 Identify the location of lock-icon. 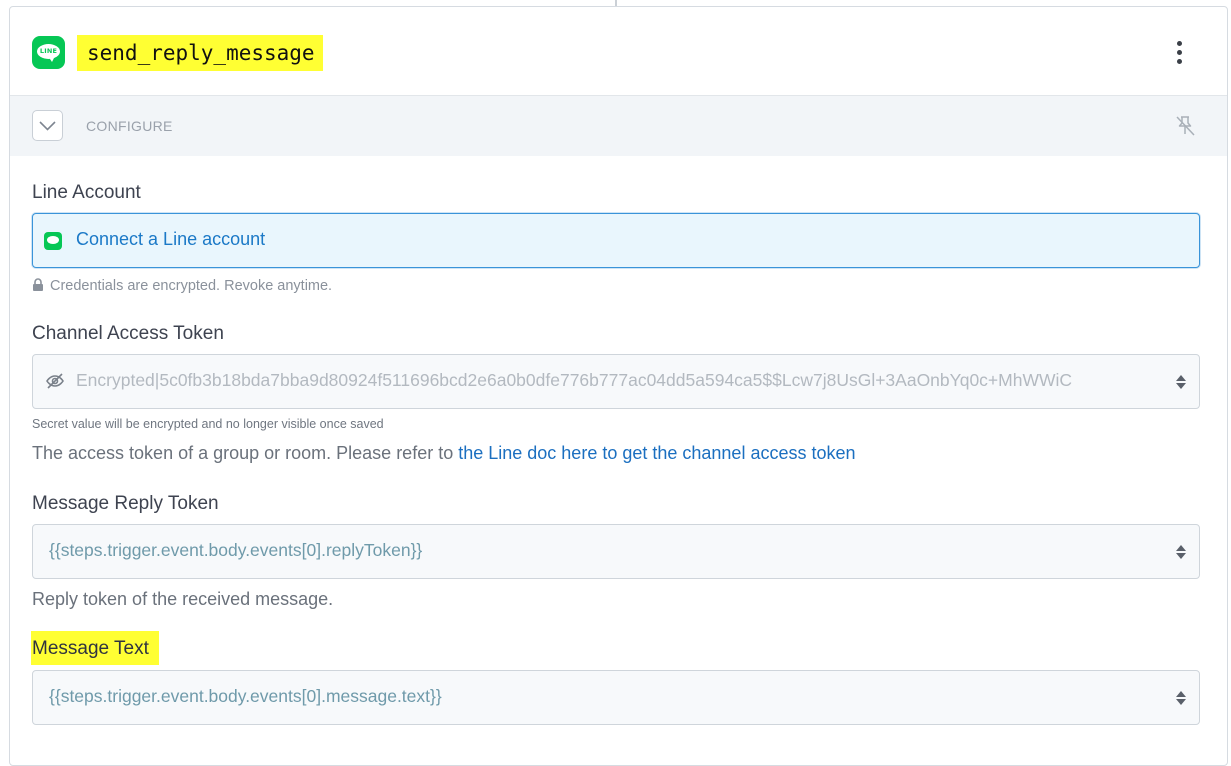
(38, 284).